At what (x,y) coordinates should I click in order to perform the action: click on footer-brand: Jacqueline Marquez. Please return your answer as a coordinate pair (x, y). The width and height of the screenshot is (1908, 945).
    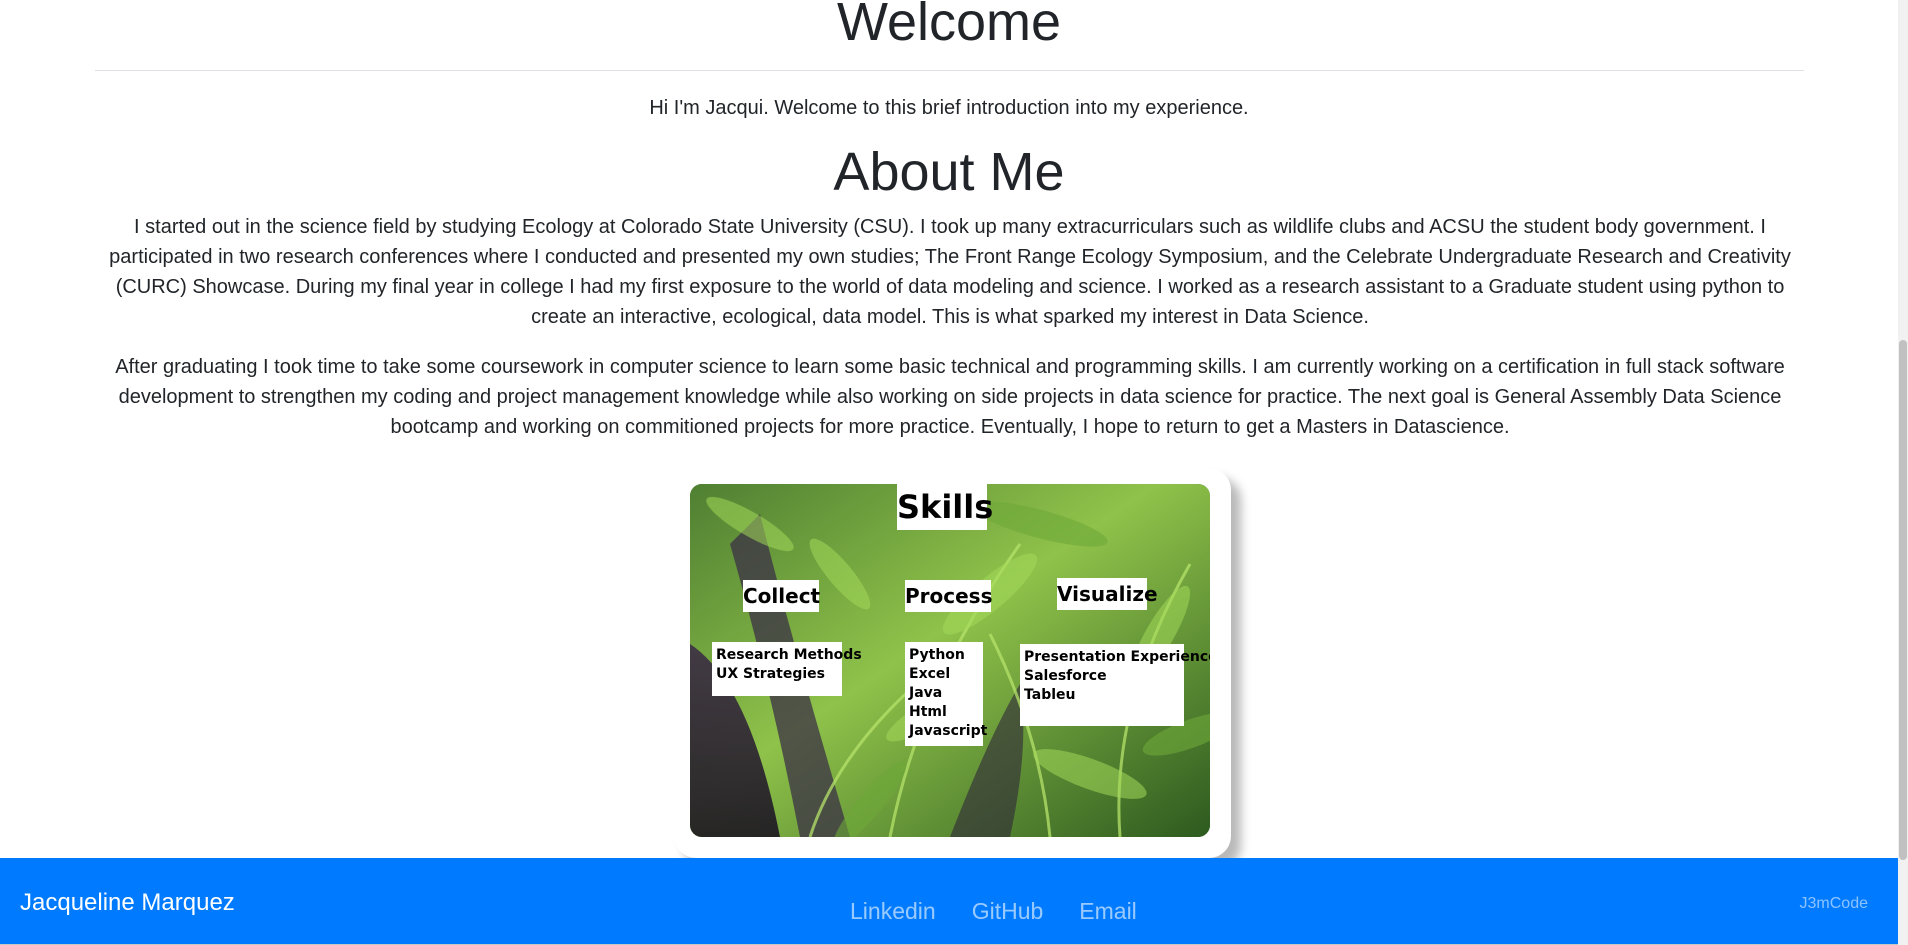
    Looking at the image, I should click on (127, 903).